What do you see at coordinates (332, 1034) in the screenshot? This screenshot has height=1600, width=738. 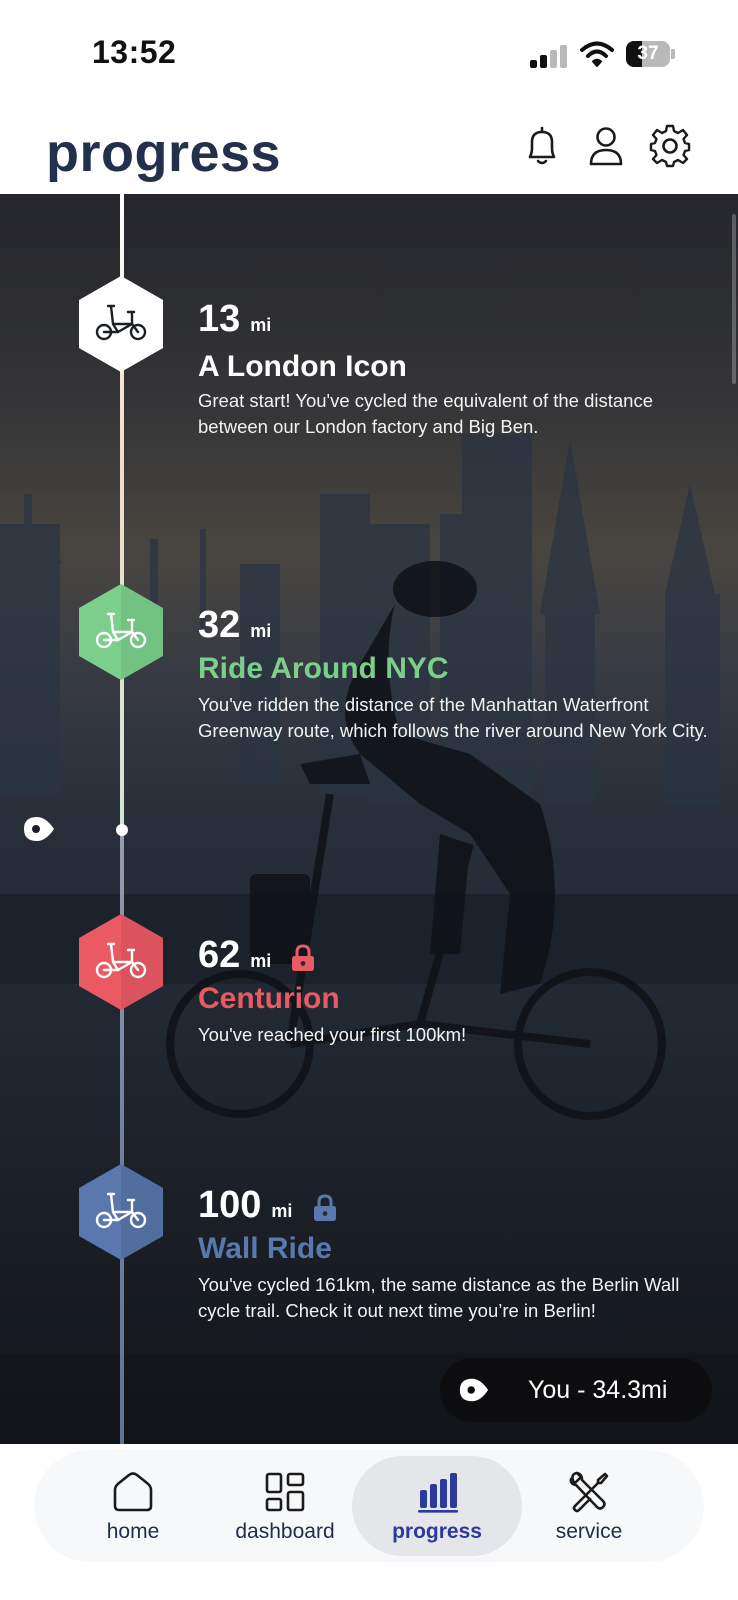 I see `milestone-description: You've reached your first 100km!` at bounding box center [332, 1034].